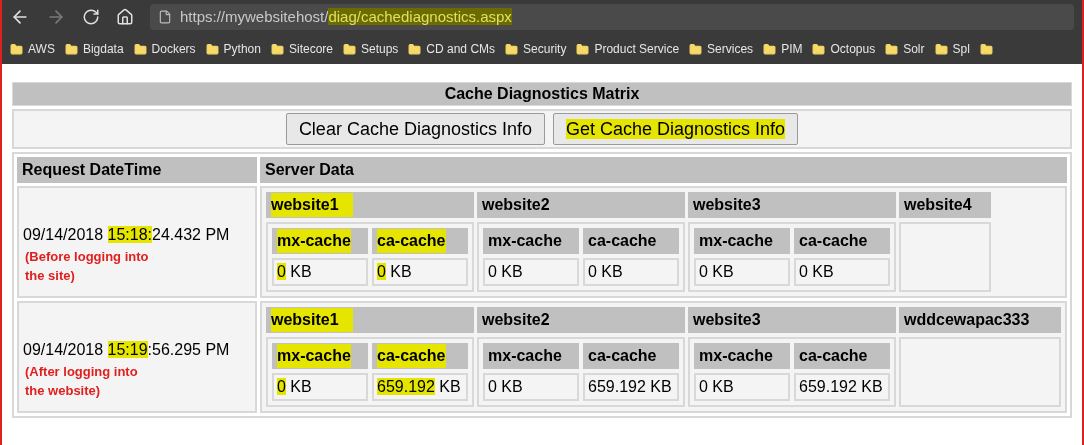 Image resolution: width=1084 pixels, height=445 pixels. Describe the element at coordinates (380, 49) in the screenshot. I see `bookmark: Setups` at that location.